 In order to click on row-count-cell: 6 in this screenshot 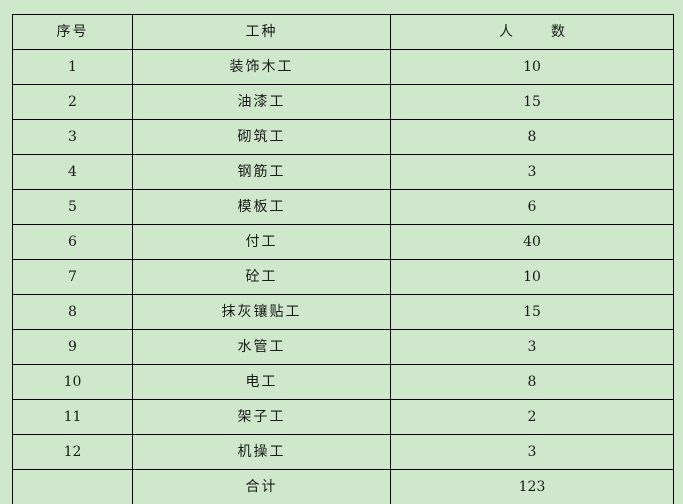, I will do `click(532, 207)`.